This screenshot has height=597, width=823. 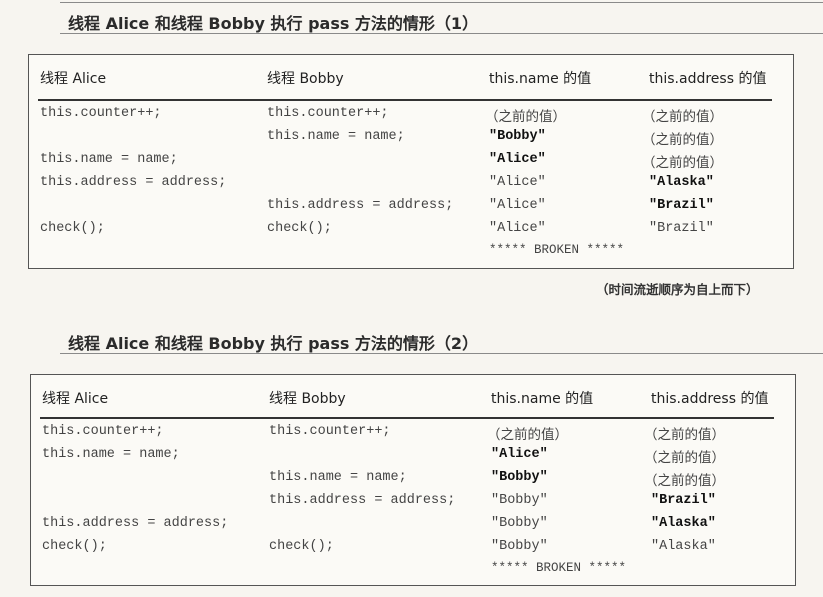 I want to click on time-order-caption: （时间流逝顺序为自上而下）, so click(x=677, y=289).